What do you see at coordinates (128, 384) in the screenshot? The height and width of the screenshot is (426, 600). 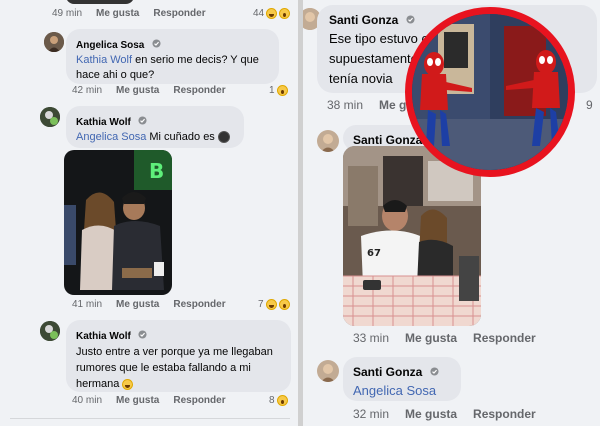 I see `grin-emoji-icon` at bounding box center [128, 384].